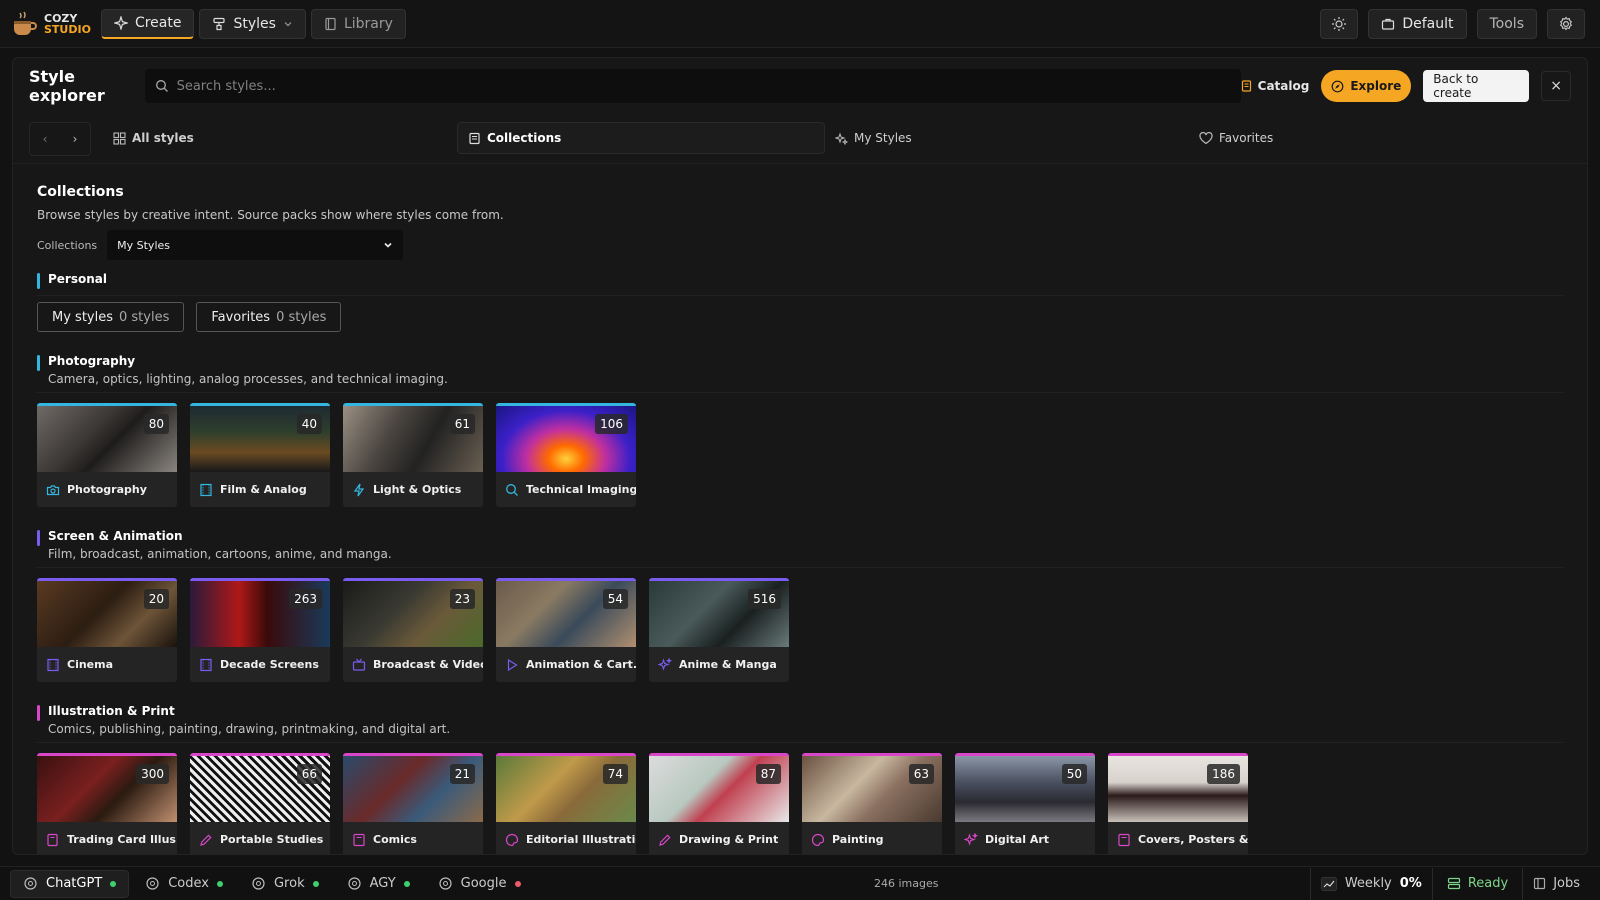 This screenshot has width=1600, height=900. I want to click on profile-default-button: Default, so click(1417, 23).